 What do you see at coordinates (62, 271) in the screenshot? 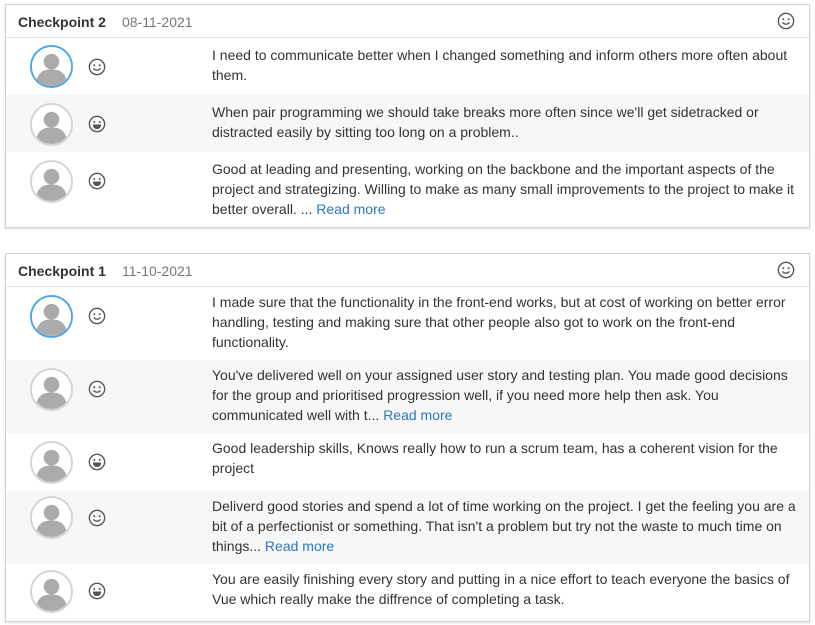
I see `checkpoint-title: Checkpoint 1` at bounding box center [62, 271].